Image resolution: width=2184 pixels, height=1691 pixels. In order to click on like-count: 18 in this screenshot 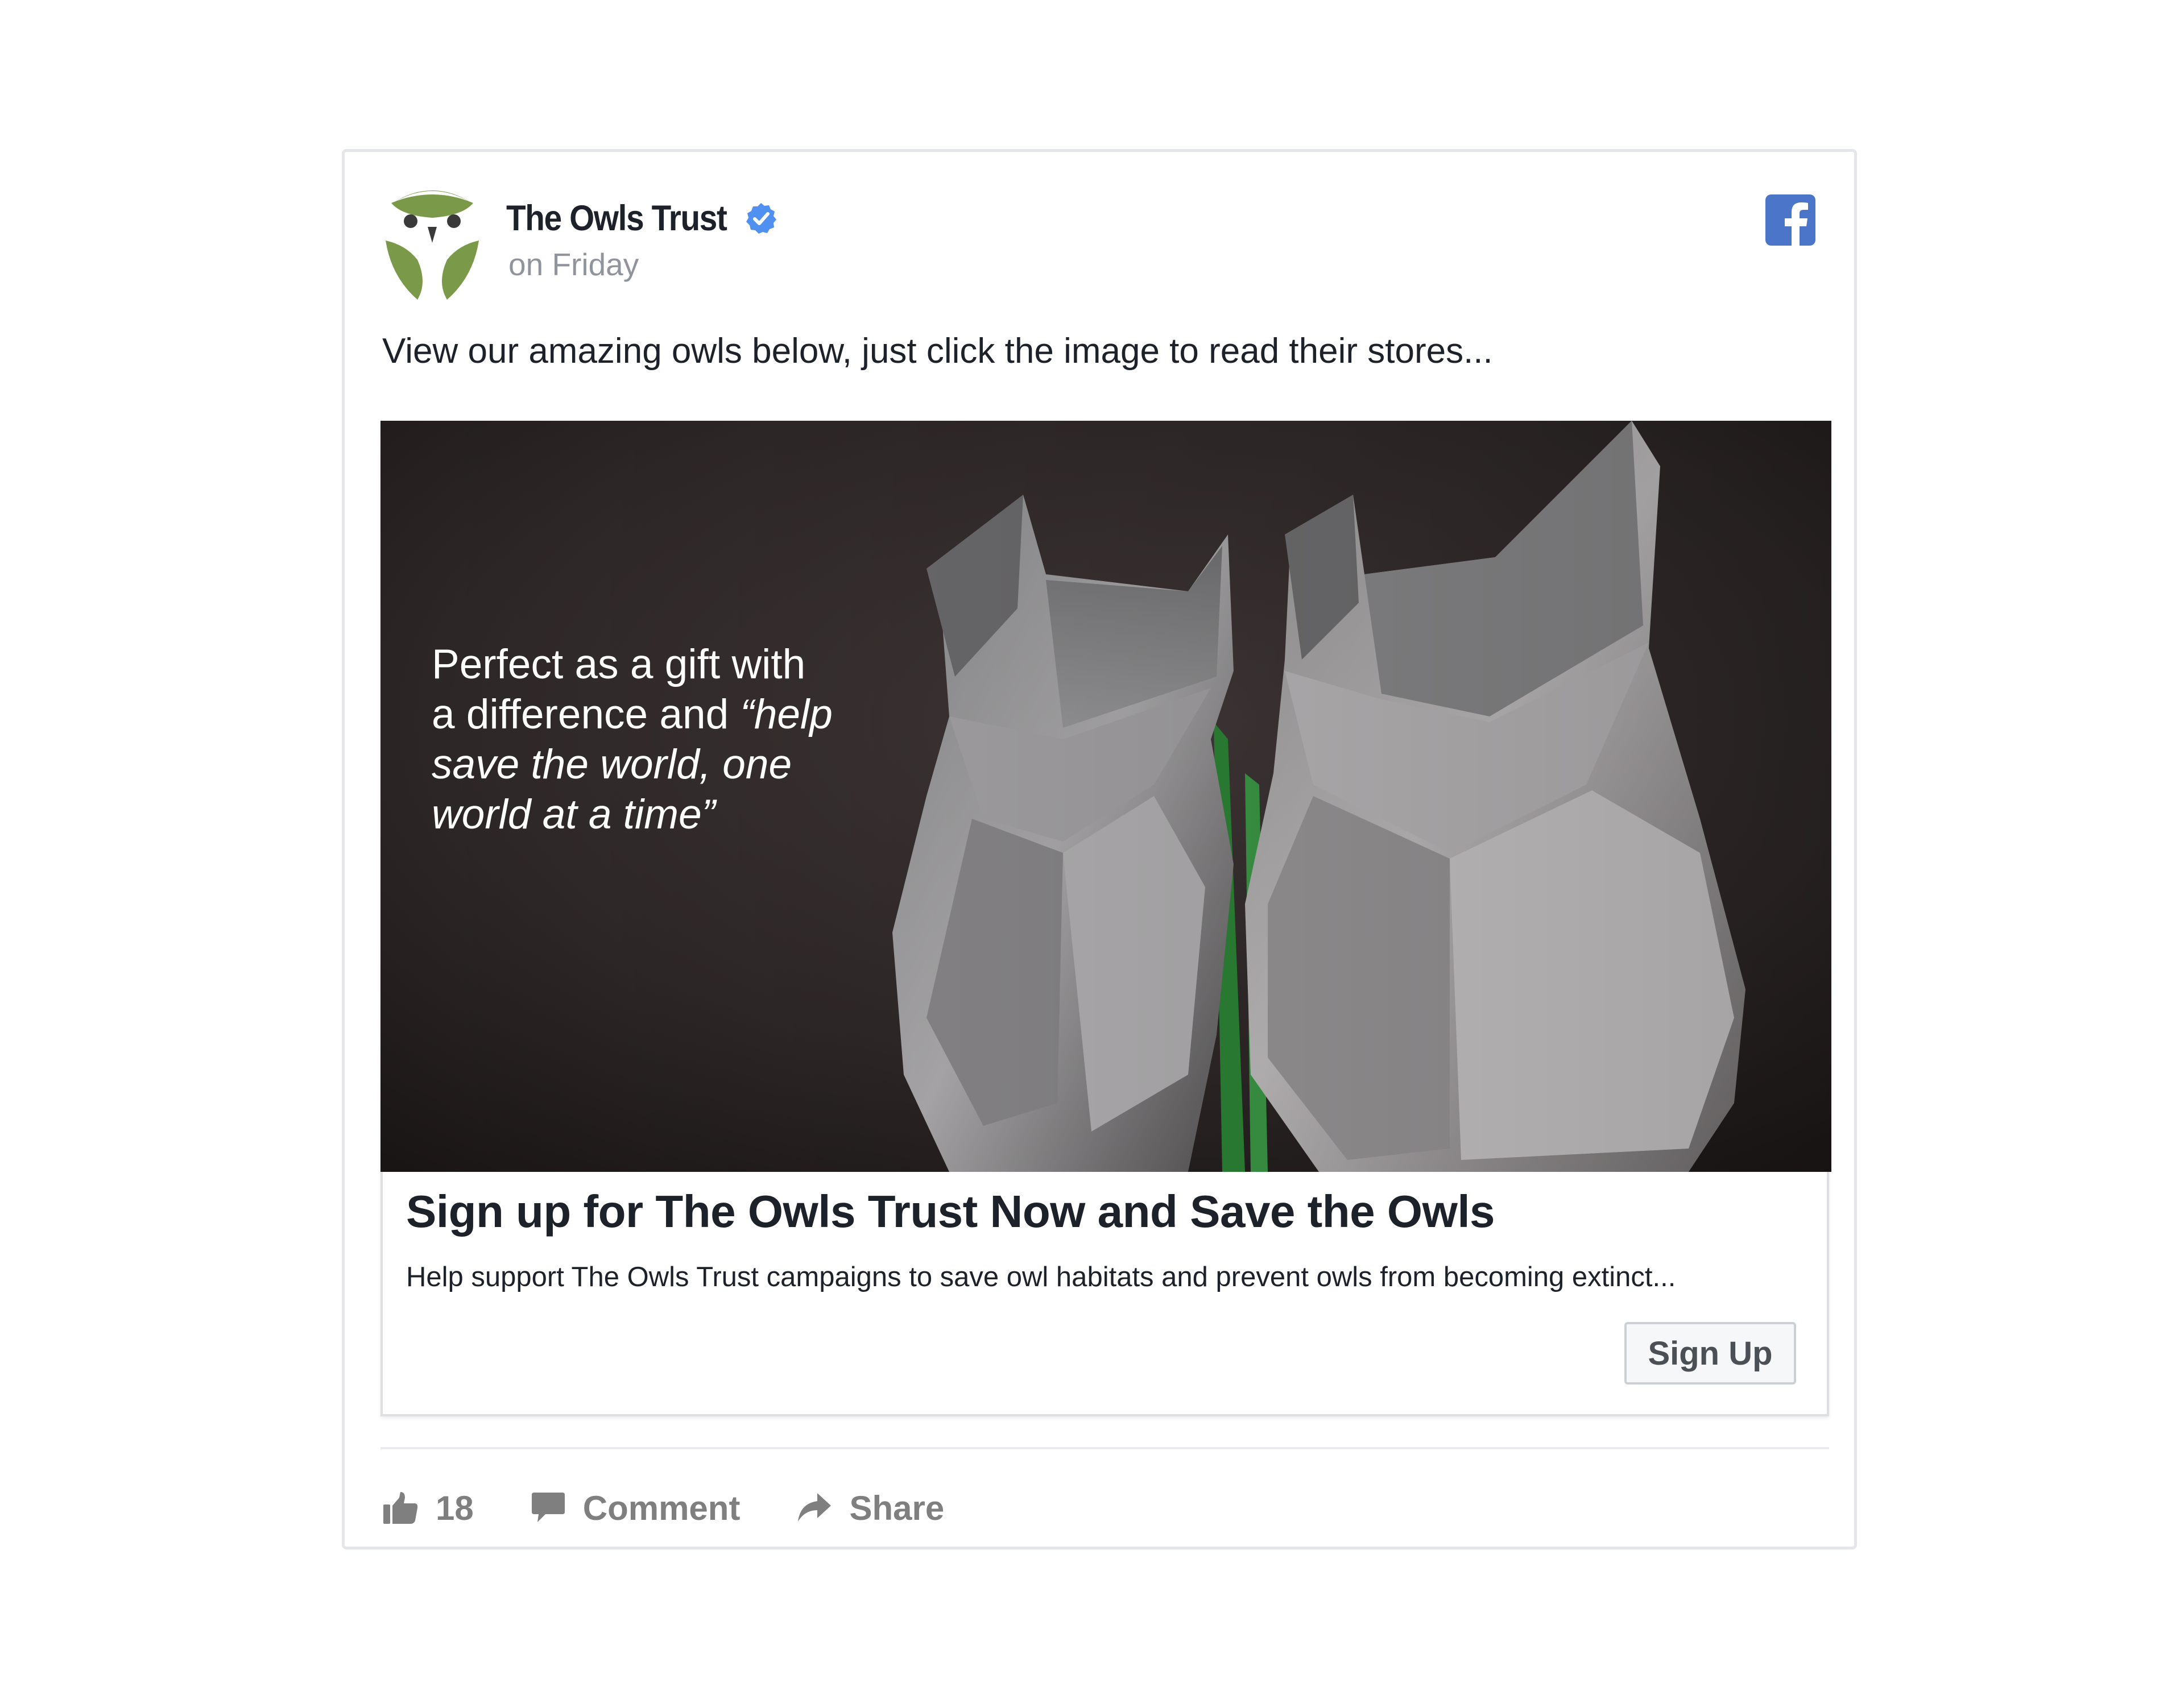, I will do `click(455, 1508)`.